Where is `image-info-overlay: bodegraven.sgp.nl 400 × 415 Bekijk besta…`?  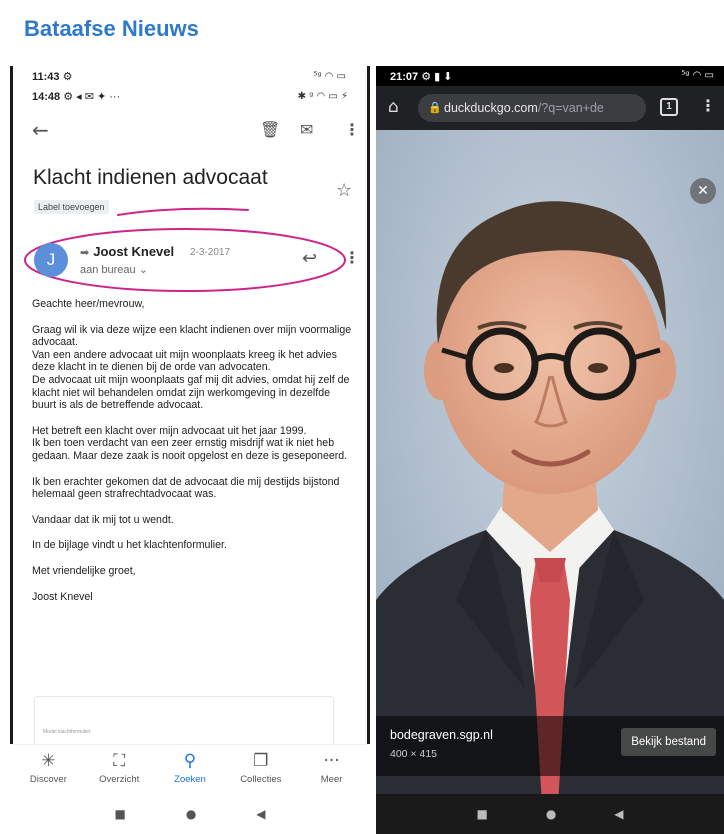 image-info-overlay: bodegraven.sgp.nl 400 × 415 Bekijk besta… is located at coordinates (550, 746).